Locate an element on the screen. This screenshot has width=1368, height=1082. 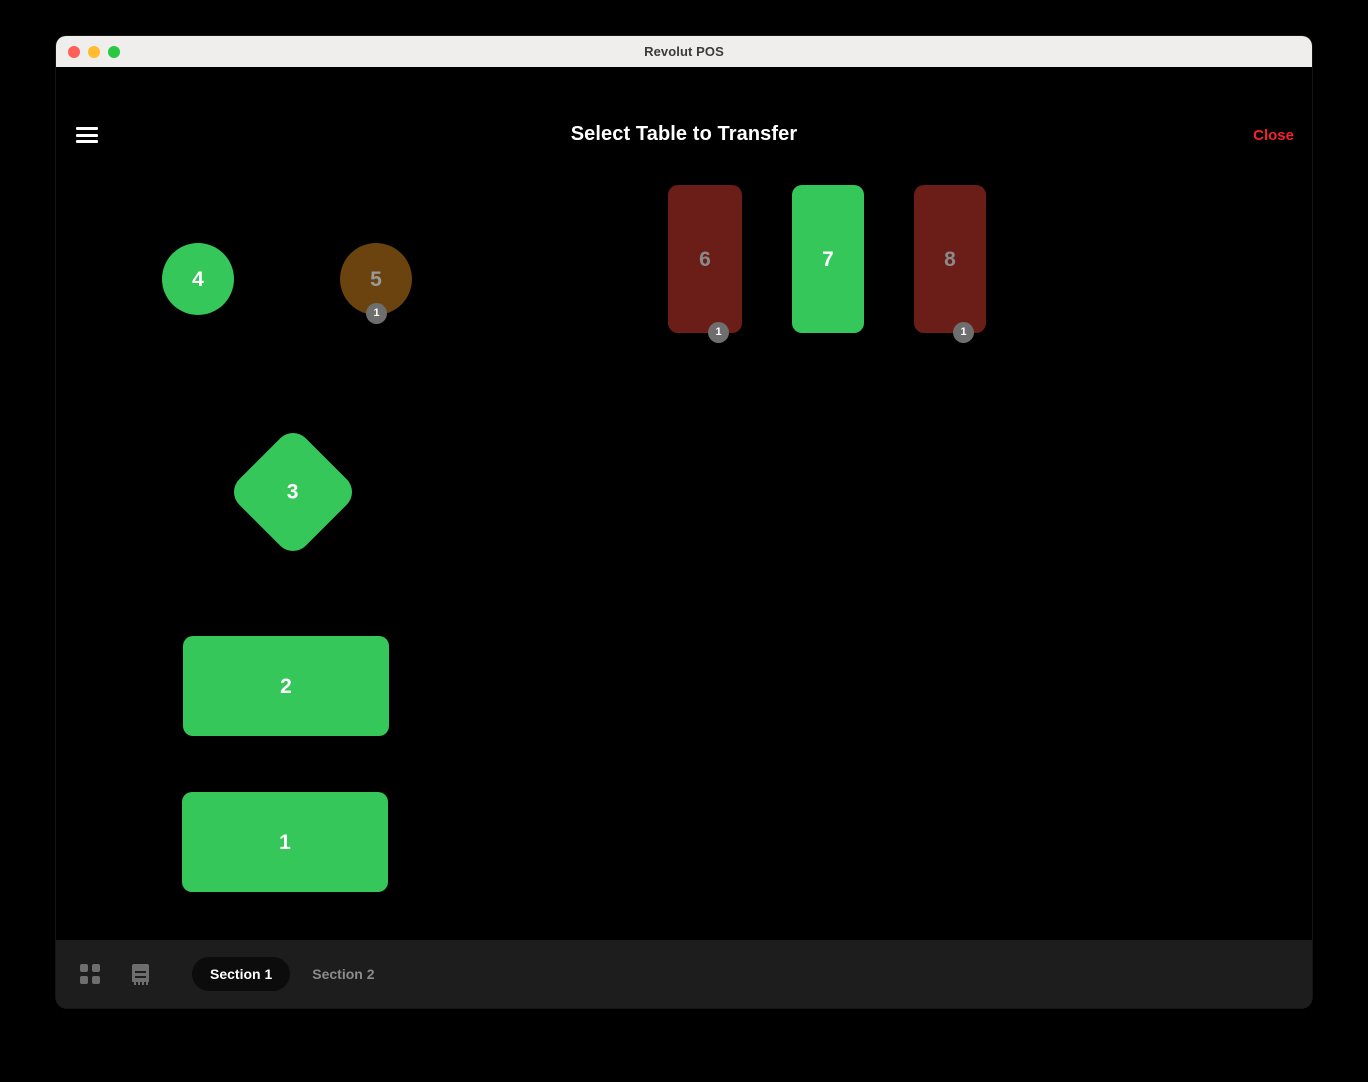
table-6: 61 is located at coordinates (705, 264).